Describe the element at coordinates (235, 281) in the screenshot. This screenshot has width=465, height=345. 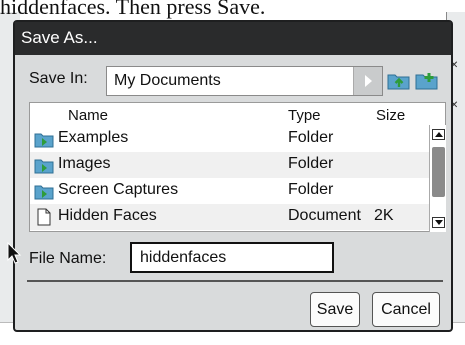
I see `divider` at that location.